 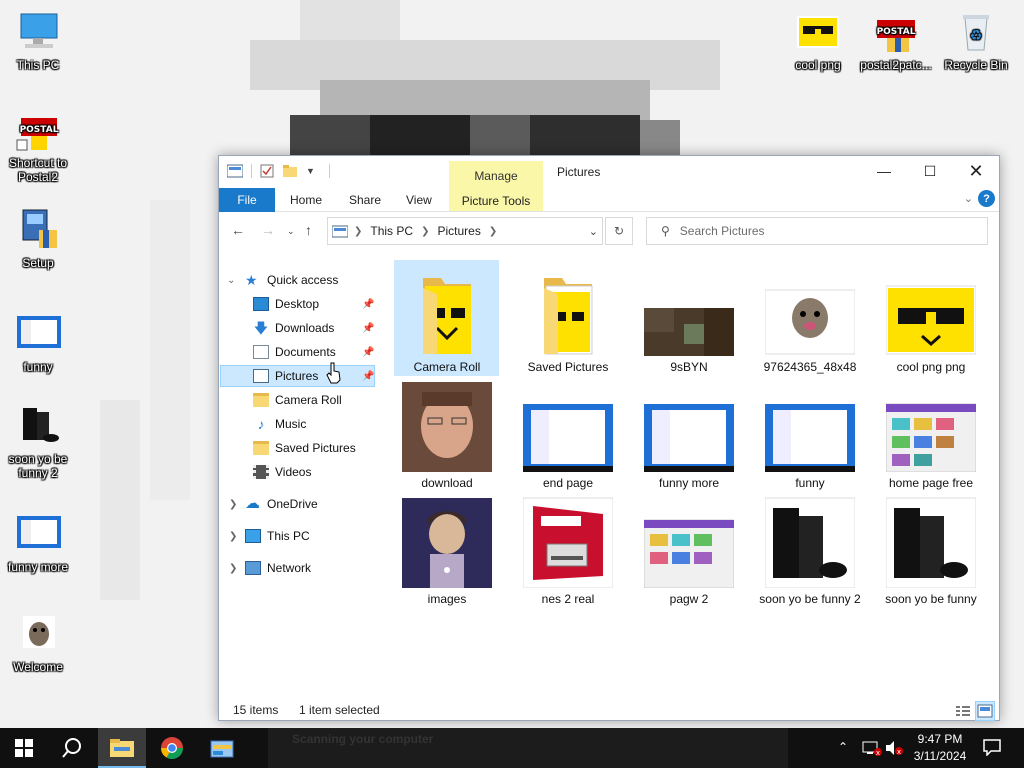 I want to click on title-bar: ▼ Manage Picture Tools Pictures — ☐ ✕, so click(x=609, y=184).